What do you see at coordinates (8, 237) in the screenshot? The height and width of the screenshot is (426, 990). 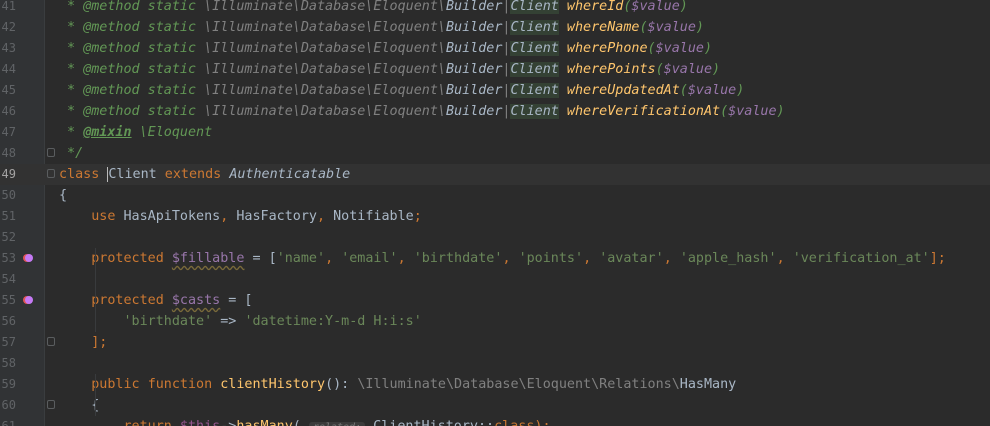 I see `line-number: 52` at bounding box center [8, 237].